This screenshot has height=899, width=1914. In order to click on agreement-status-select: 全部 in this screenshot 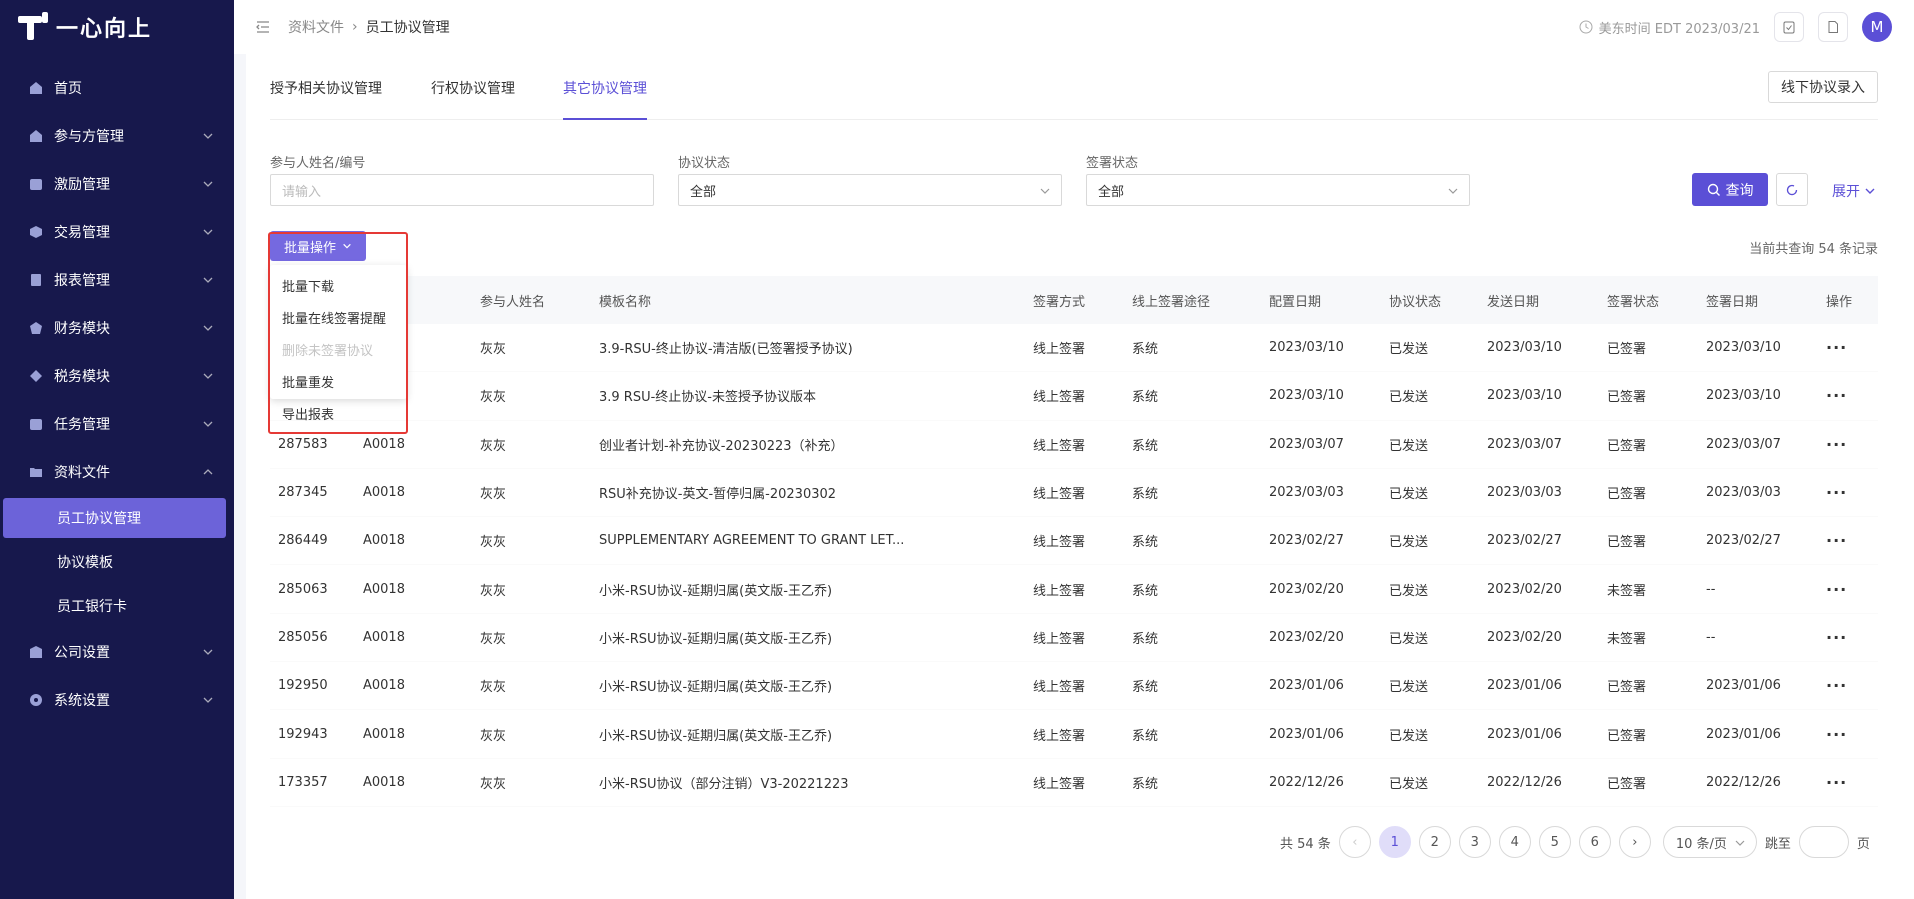, I will do `click(870, 190)`.